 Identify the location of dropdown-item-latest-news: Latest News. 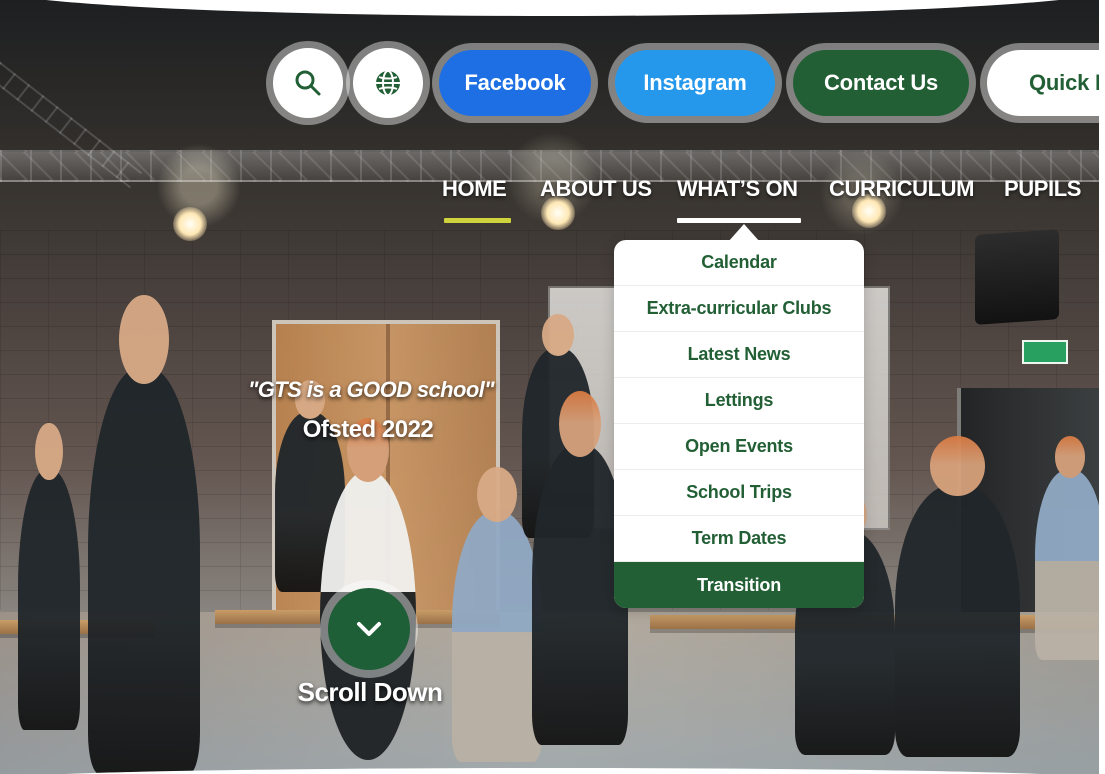
(739, 355).